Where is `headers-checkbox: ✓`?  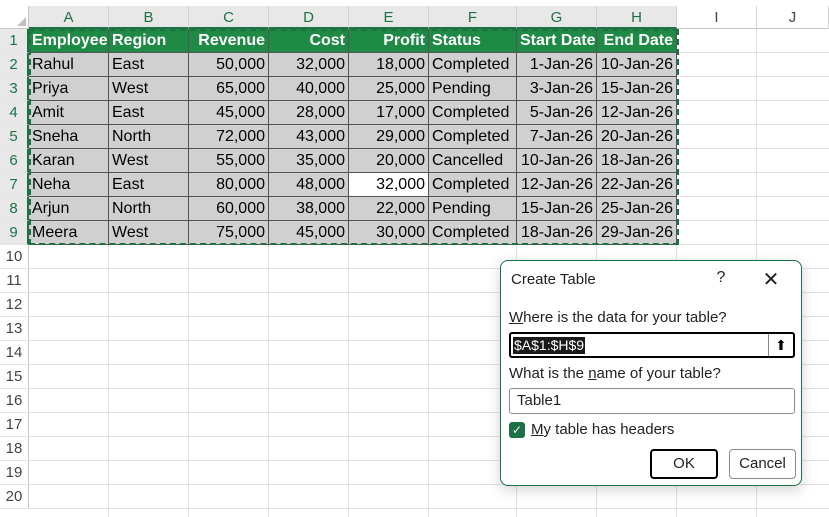
headers-checkbox: ✓ is located at coordinates (517, 430).